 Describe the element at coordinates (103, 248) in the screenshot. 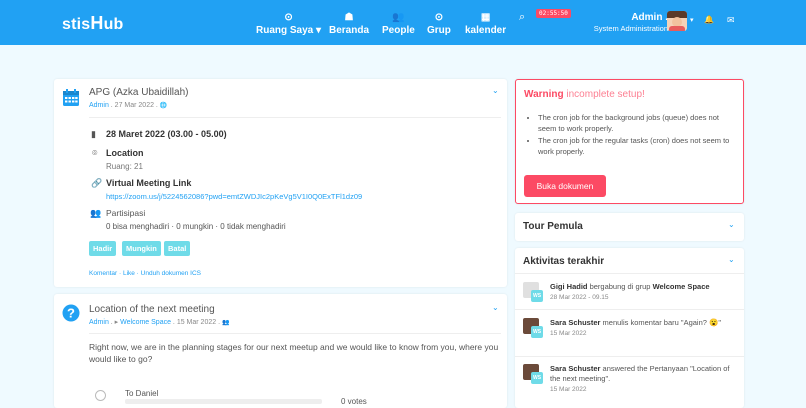

I see `hadir-button: Hadir` at that location.